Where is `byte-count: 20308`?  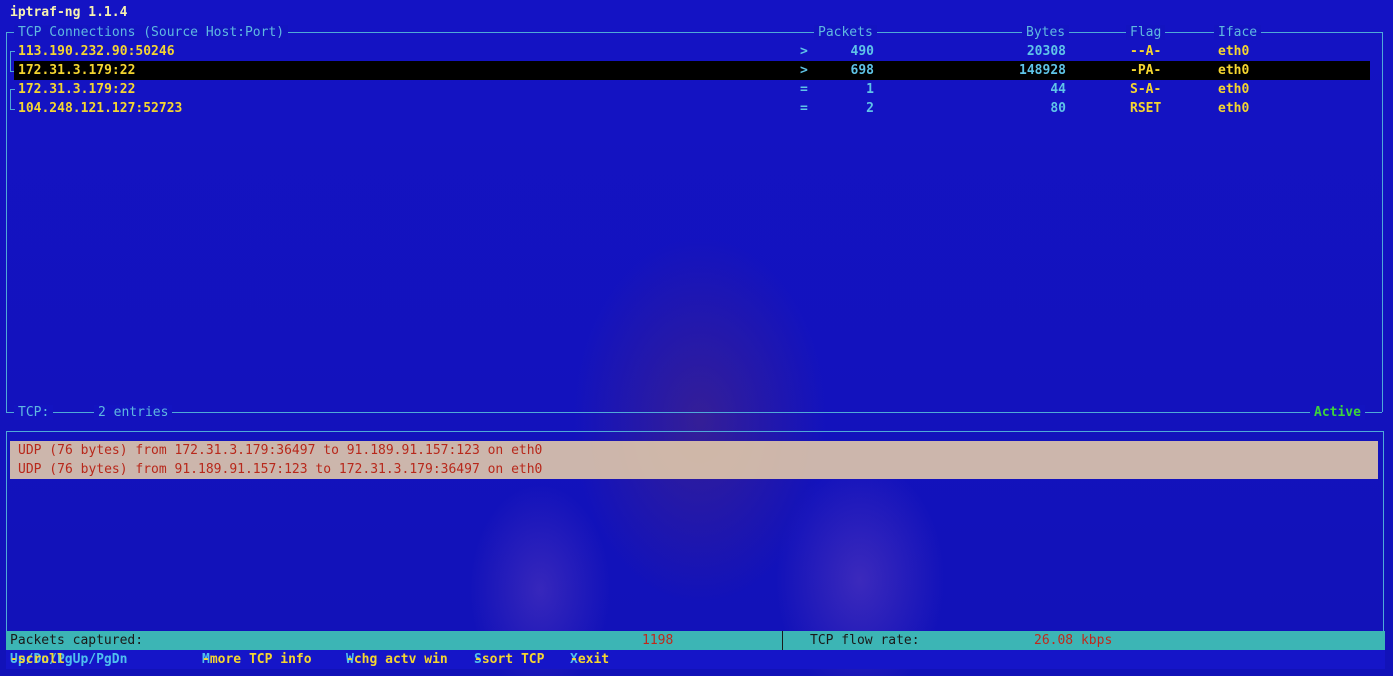
byte-count: 20308 is located at coordinates (1046, 51).